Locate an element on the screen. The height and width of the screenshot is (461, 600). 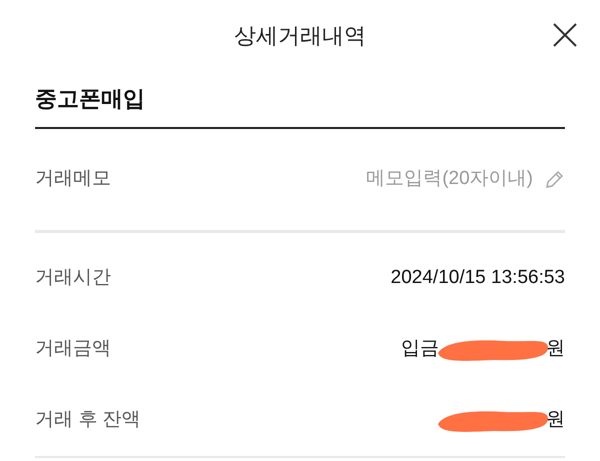
detail-value: 입금 is located at coordinates (420, 349).